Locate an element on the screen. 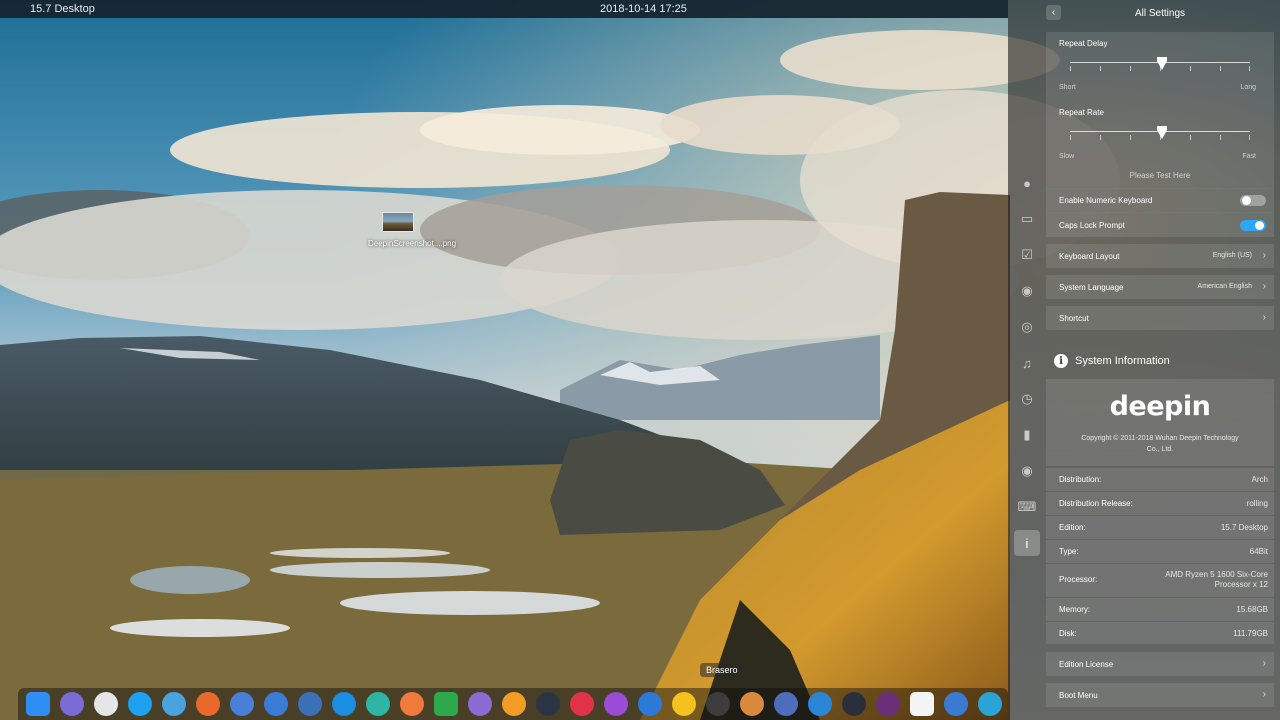  shortcut-row: Shortcut › is located at coordinates (1160, 318).